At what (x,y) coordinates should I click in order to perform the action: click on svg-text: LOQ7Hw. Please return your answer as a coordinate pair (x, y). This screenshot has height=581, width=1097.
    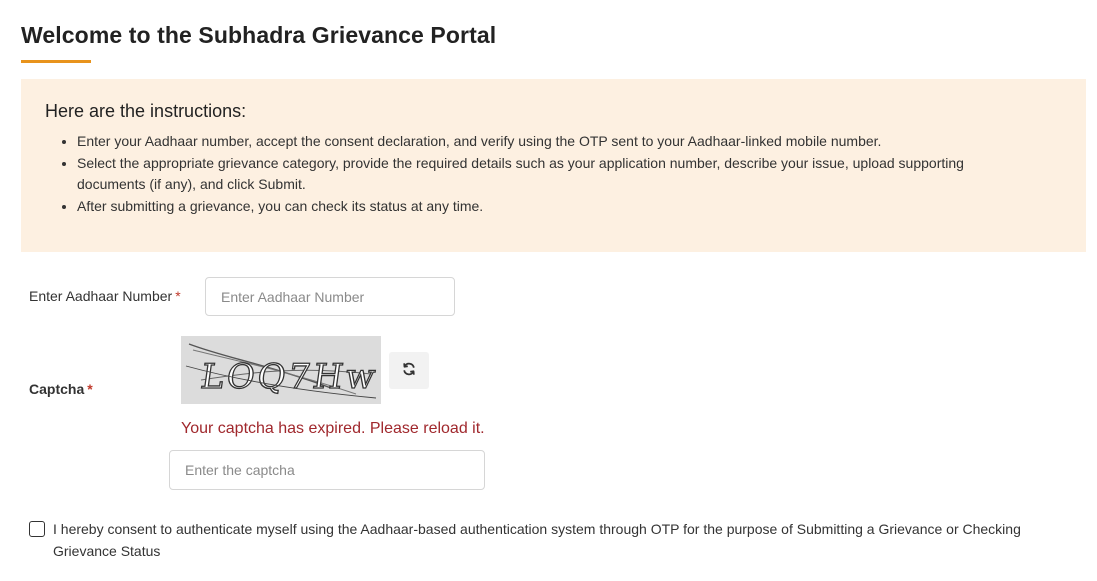
    Looking at the image, I should click on (289, 377).